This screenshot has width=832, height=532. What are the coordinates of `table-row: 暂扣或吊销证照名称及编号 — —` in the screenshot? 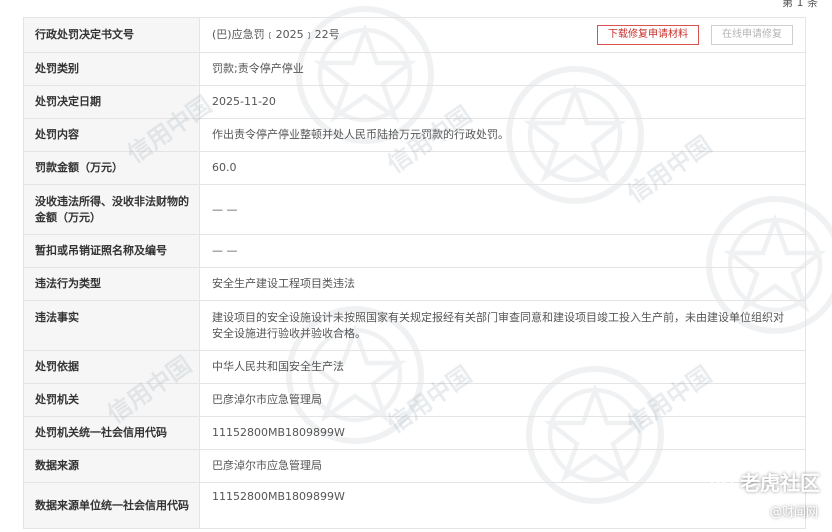 It's located at (414, 251).